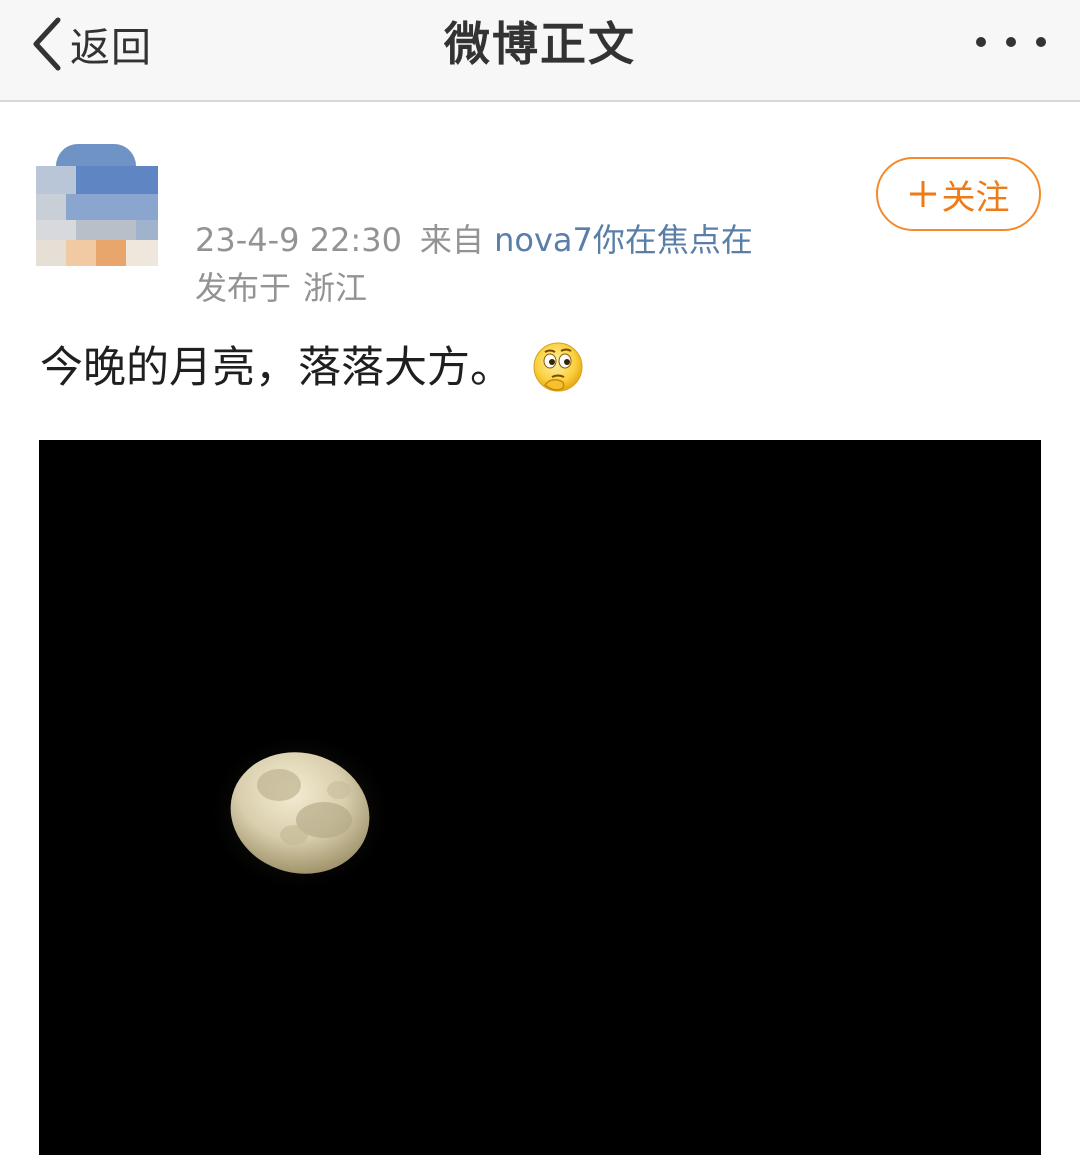 The height and width of the screenshot is (1155, 1080). What do you see at coordinates (623, 240) in the screenshot?
I see `source-device-link: nova7你在焦点在` at bounding box center [623, 240].